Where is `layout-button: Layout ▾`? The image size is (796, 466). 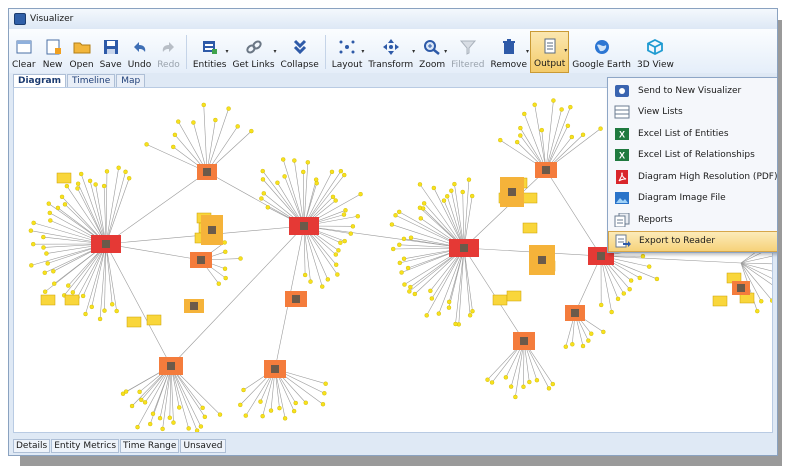
layout-button: Layout ▾ is located at coordinates (347, 52).